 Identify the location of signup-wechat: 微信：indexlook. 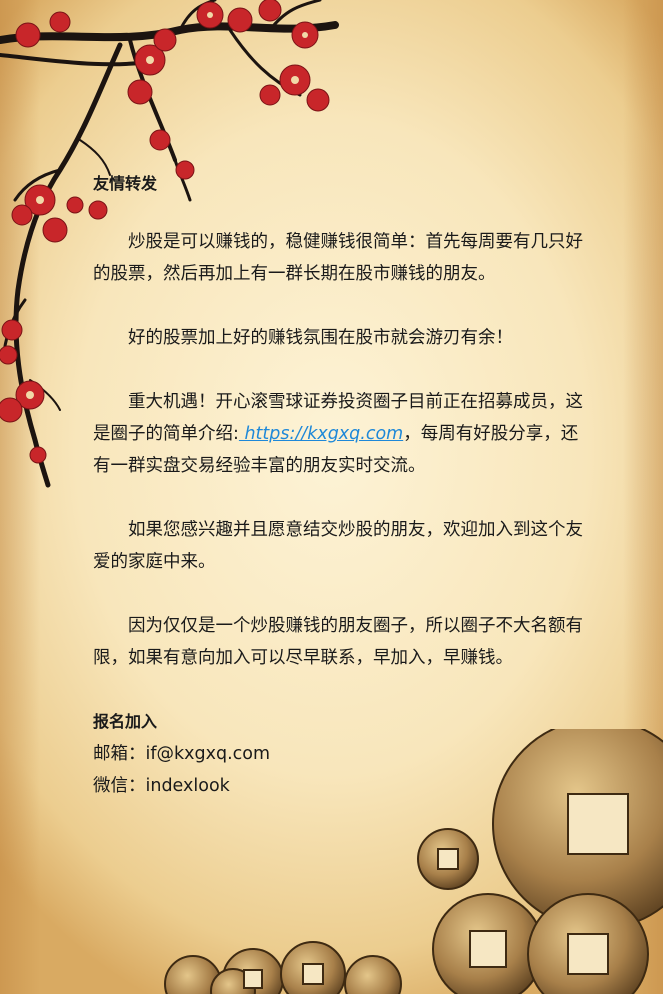
(161, 786).